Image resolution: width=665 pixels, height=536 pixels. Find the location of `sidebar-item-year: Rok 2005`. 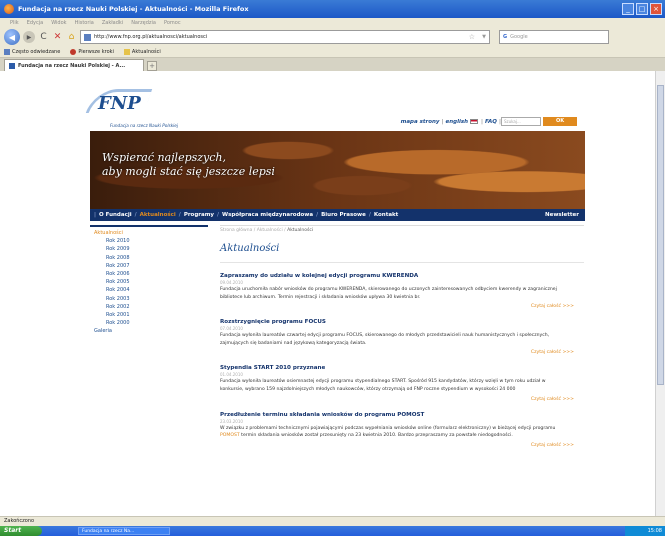

sidebar-item-year: Rok 2005 is located at coordinates (151, 282).